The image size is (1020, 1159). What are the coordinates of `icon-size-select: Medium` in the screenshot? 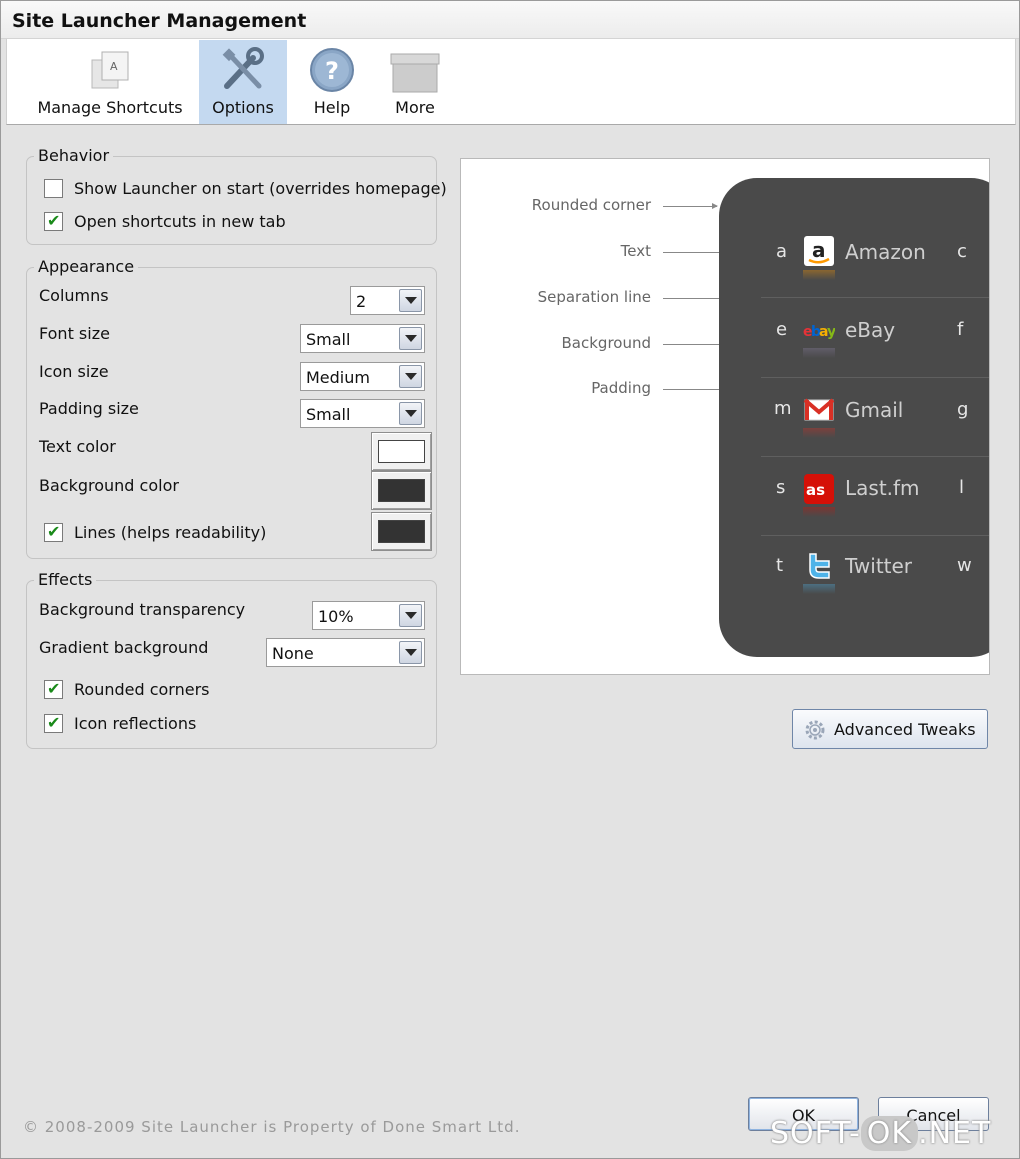 It's located at (362, 376).